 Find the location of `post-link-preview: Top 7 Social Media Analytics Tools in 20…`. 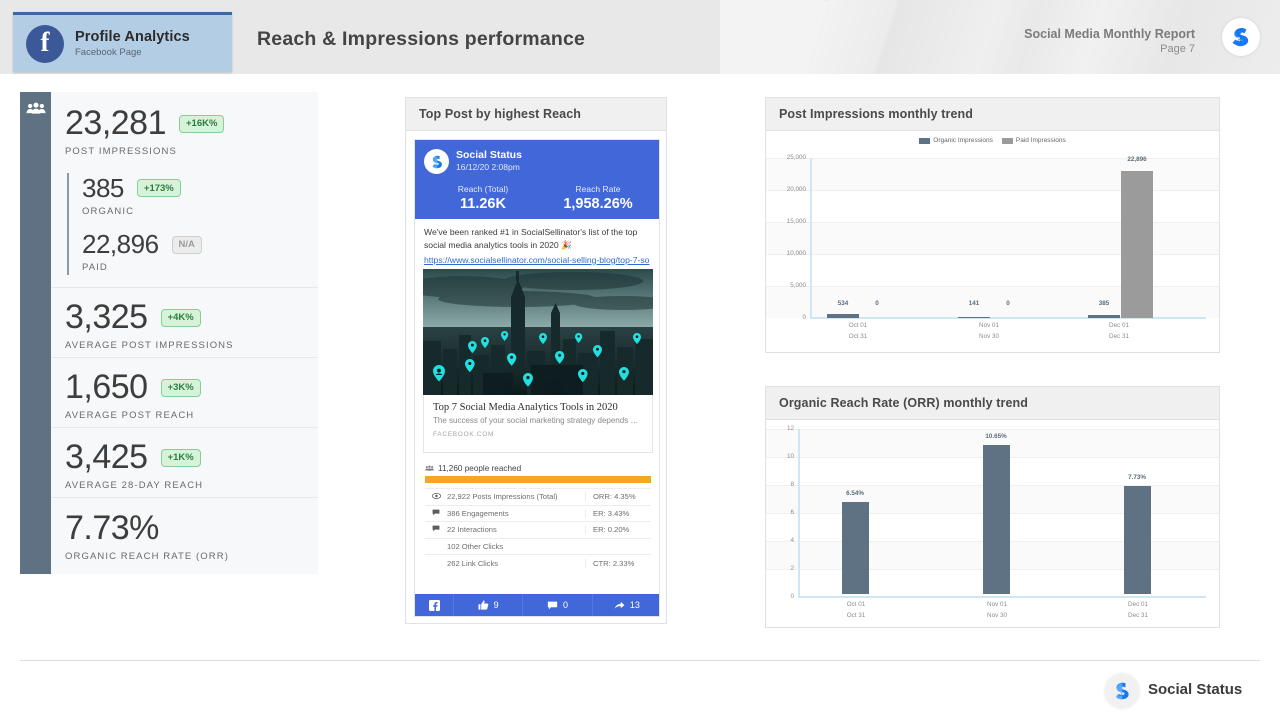

post-link-preview: Top 7 Social Media Analytics Tools in 20… is located at coordinates (538, 424).